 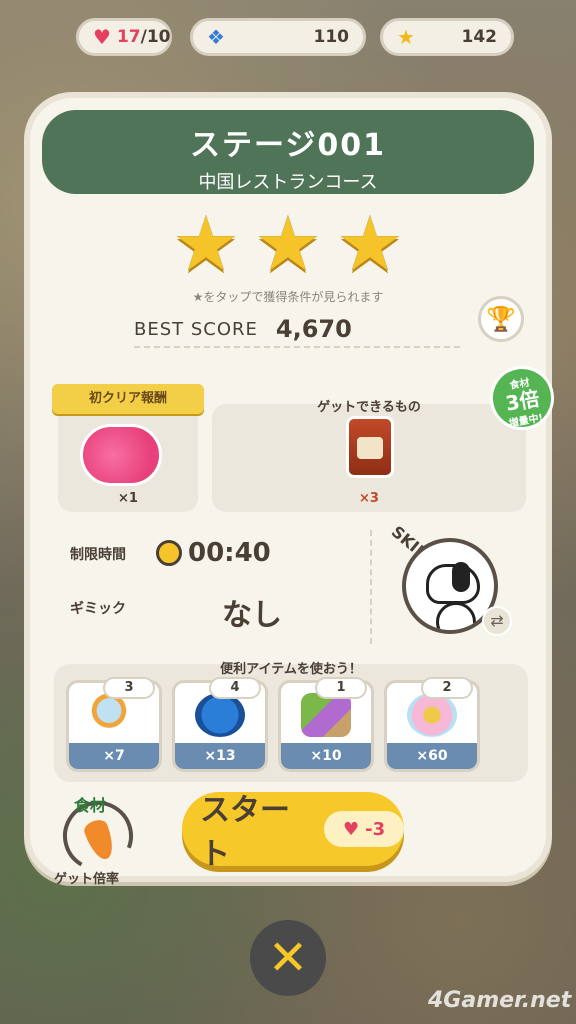 What do you see at coordinates (497, 621) in the screenshot?
I see `swap-icon: ⇄` at bounding box center [497, 621].